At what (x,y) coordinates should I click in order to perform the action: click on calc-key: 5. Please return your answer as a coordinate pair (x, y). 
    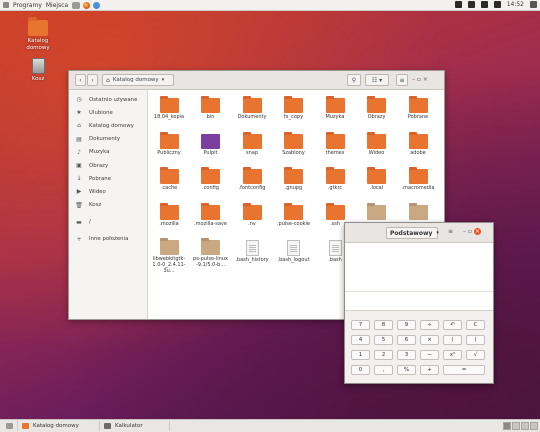
    Looking at the image, I should click on (383, 340).